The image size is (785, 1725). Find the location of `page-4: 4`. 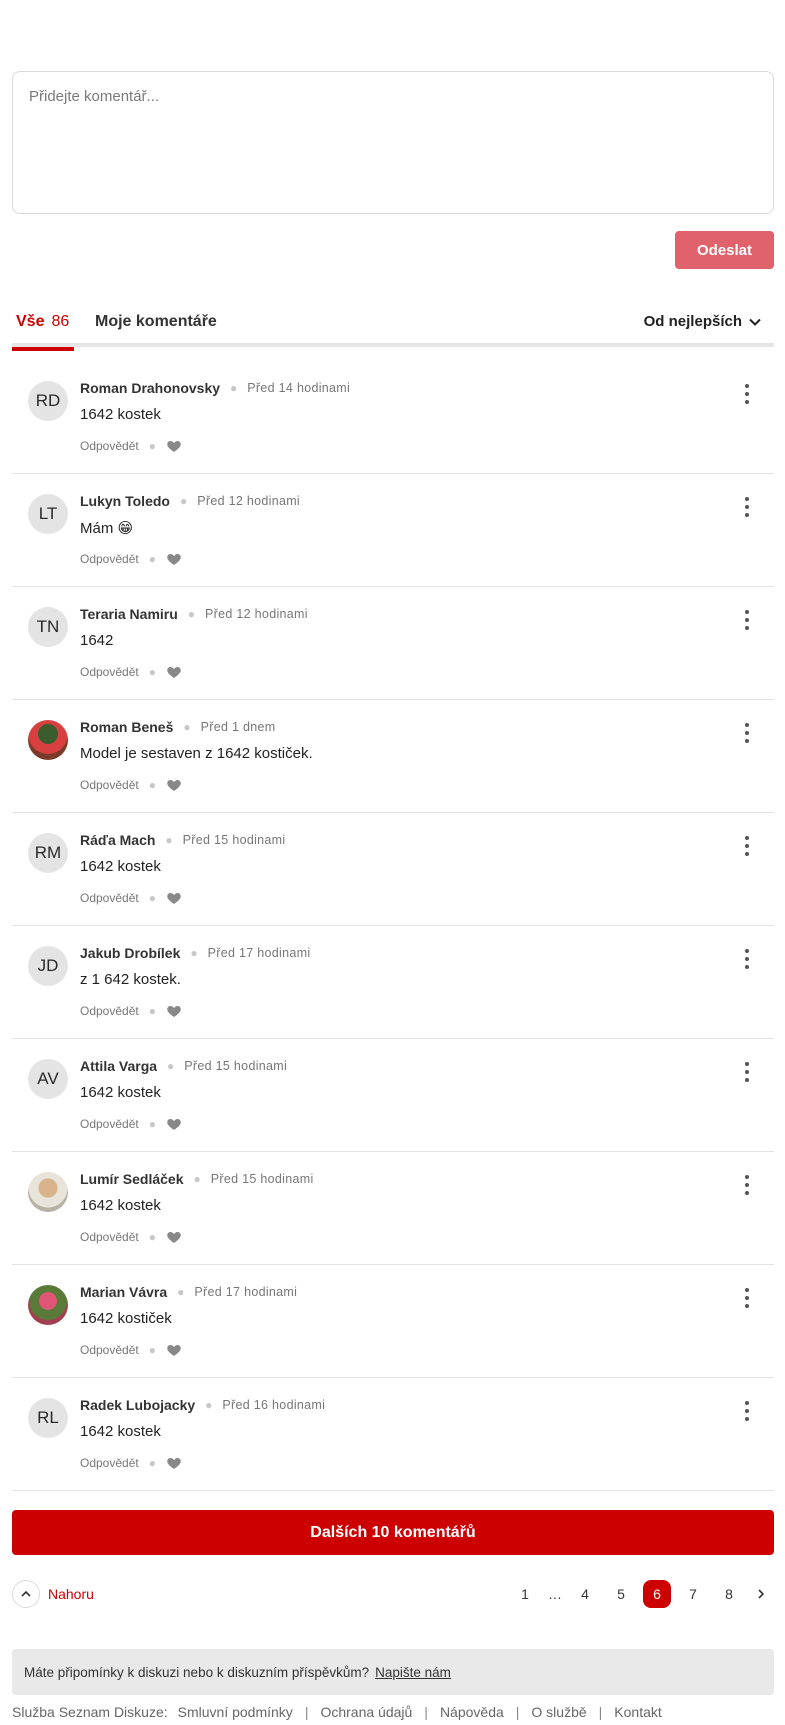

page-4: 4 is located at coordinates (585, 1594).